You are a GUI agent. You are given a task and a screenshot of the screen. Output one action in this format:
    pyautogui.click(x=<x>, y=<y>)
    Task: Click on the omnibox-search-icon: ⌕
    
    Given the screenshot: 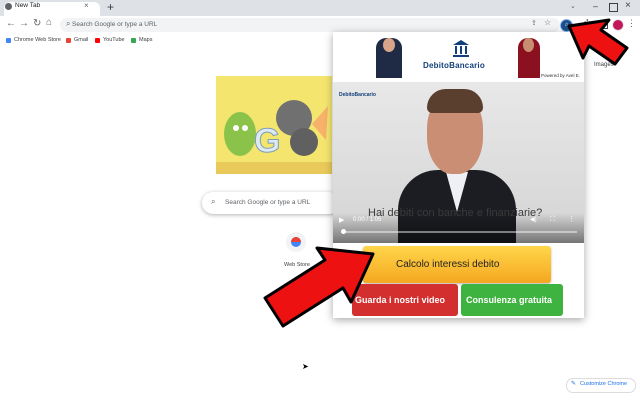 What is the action you would take?
    pyautogui.click(x=68, y=23)
    